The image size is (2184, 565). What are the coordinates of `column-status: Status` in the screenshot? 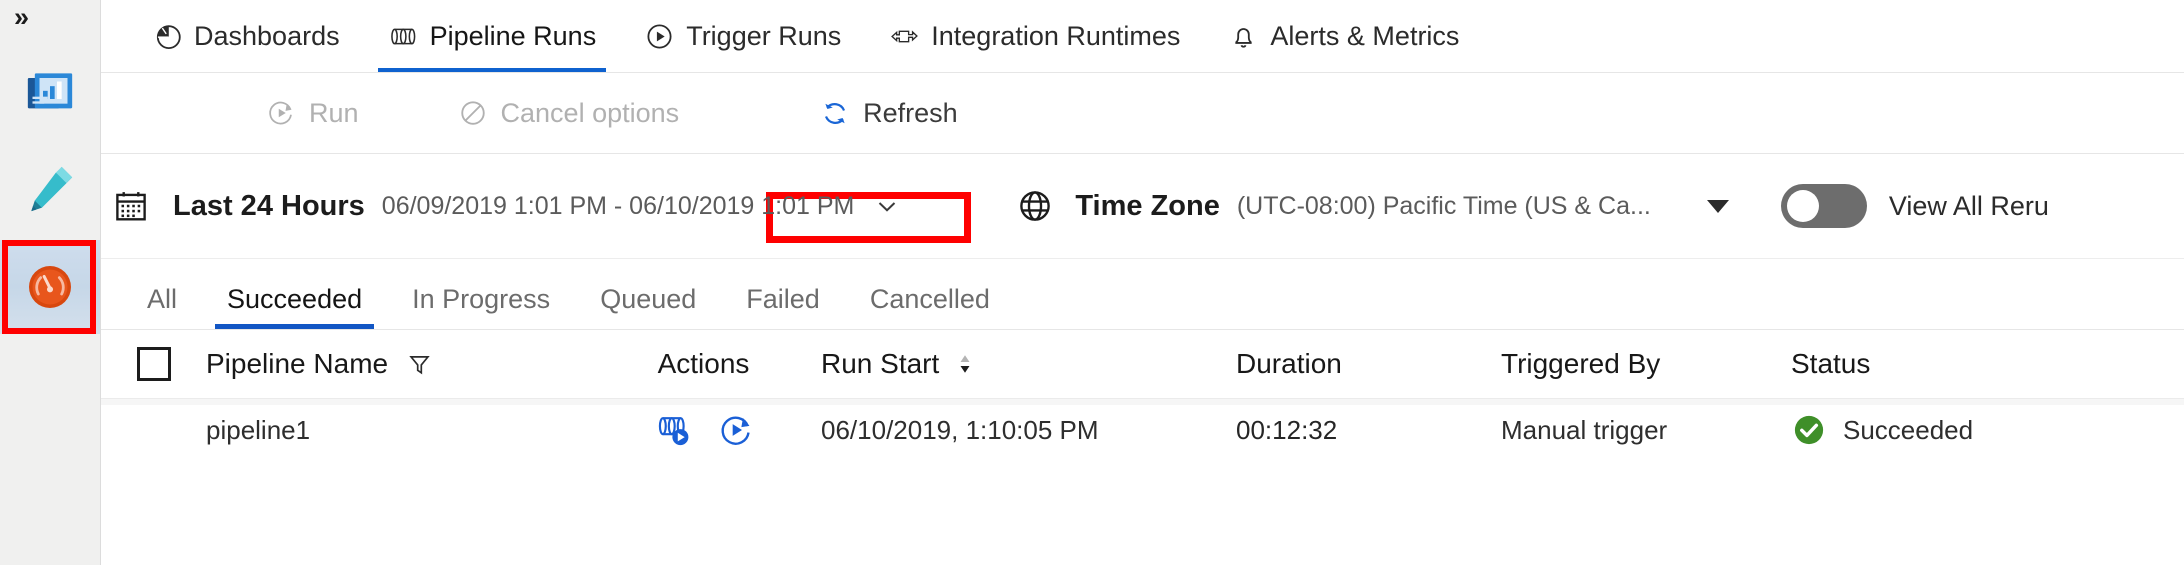 It's located at (1941, 364).